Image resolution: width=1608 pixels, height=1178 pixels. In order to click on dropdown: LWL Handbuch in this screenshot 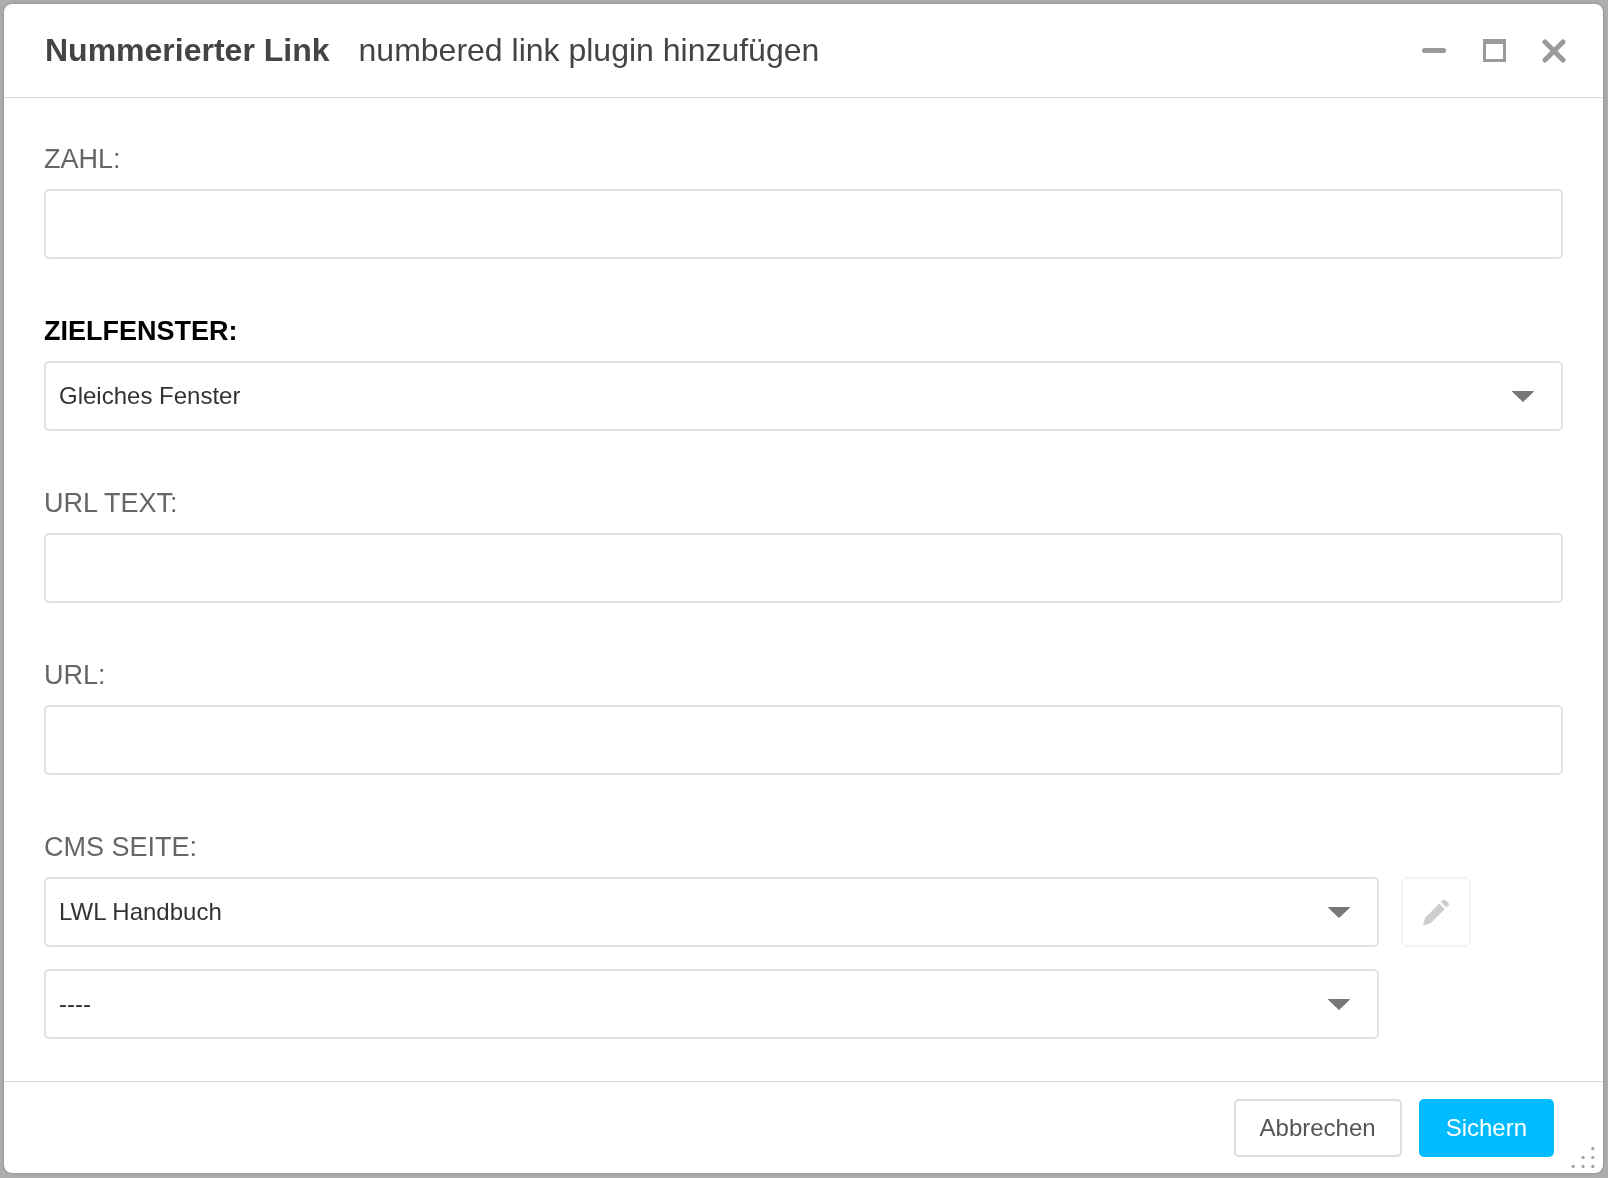, I will do `click(711, 912)`.